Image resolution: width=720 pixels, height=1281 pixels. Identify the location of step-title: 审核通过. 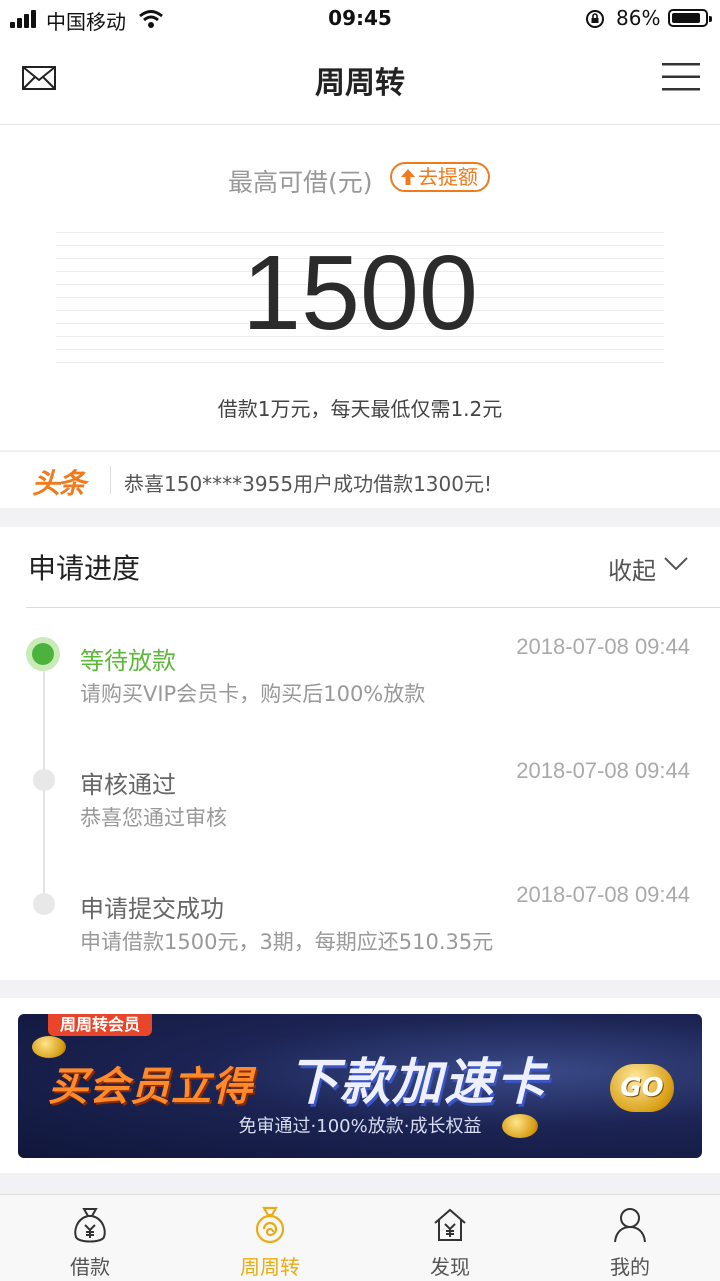
(128, 785).